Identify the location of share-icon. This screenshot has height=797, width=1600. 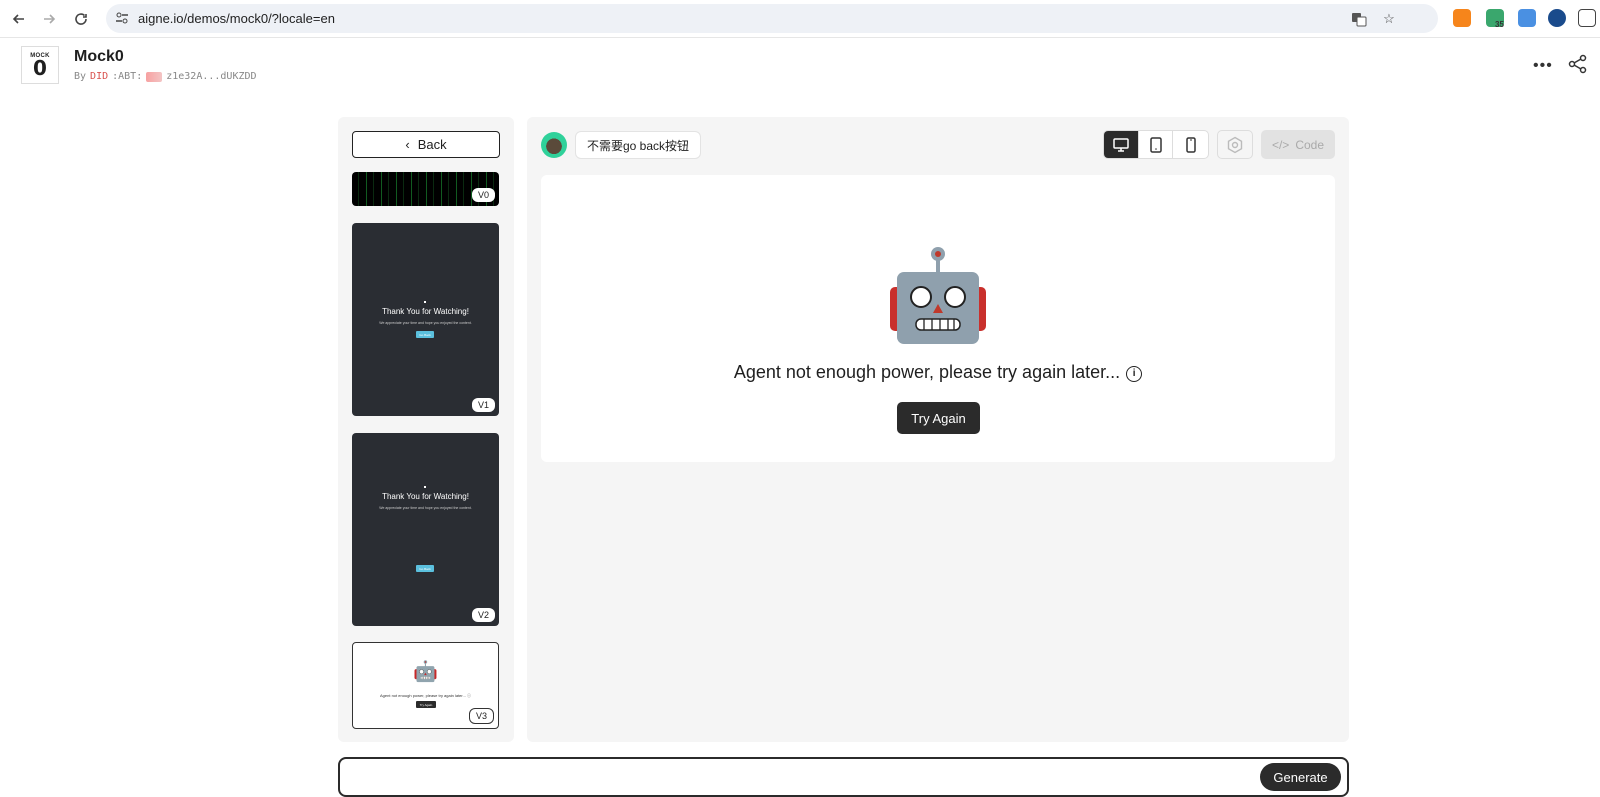
(1578, 66).